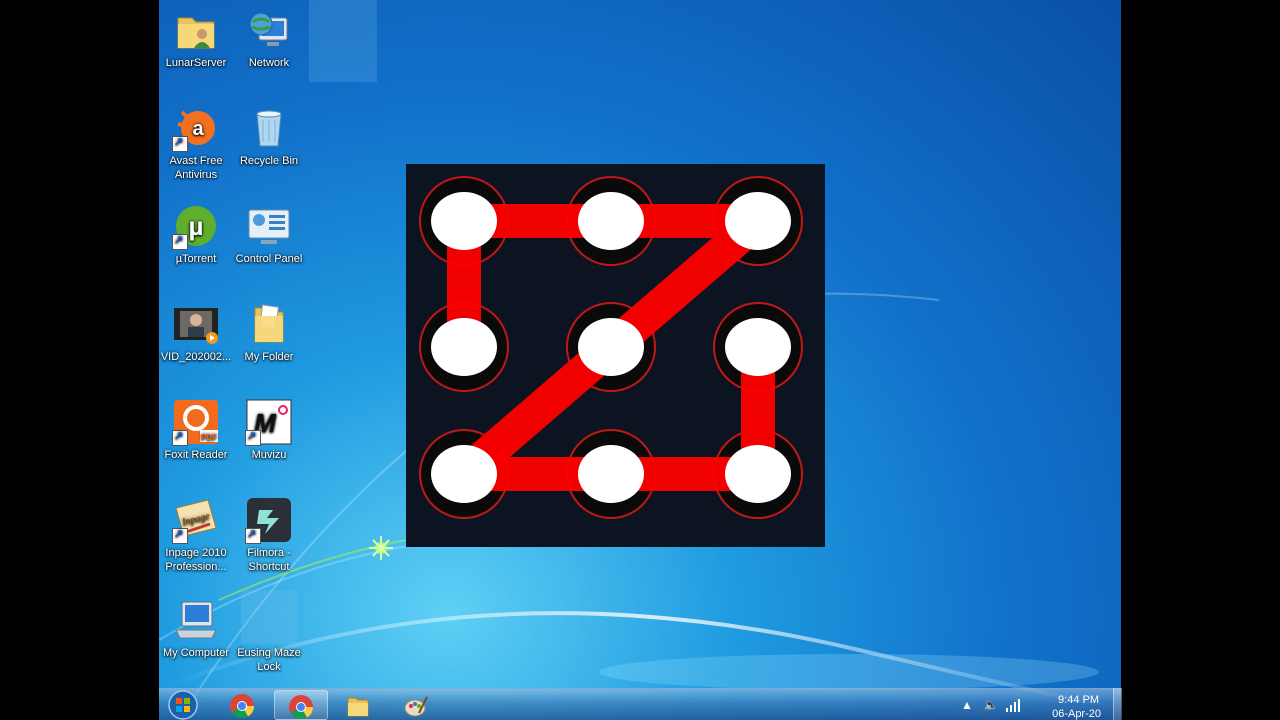 Image resolution: width=1280 pixels, height=720 pixels. Describe the element at coordinates (640, 704) in the screenshot. I see `taskbar: ▲ 🔈 9:44 PM 06-Apr-20` at that location.